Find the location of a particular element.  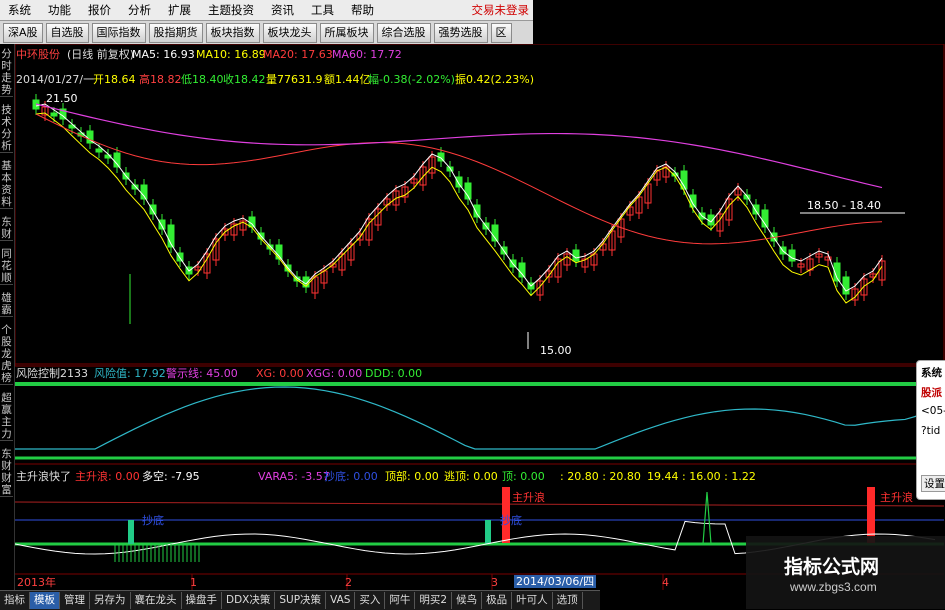

range-price-mark: 18.50 - 18.40 is located at coordinates (844, 205).